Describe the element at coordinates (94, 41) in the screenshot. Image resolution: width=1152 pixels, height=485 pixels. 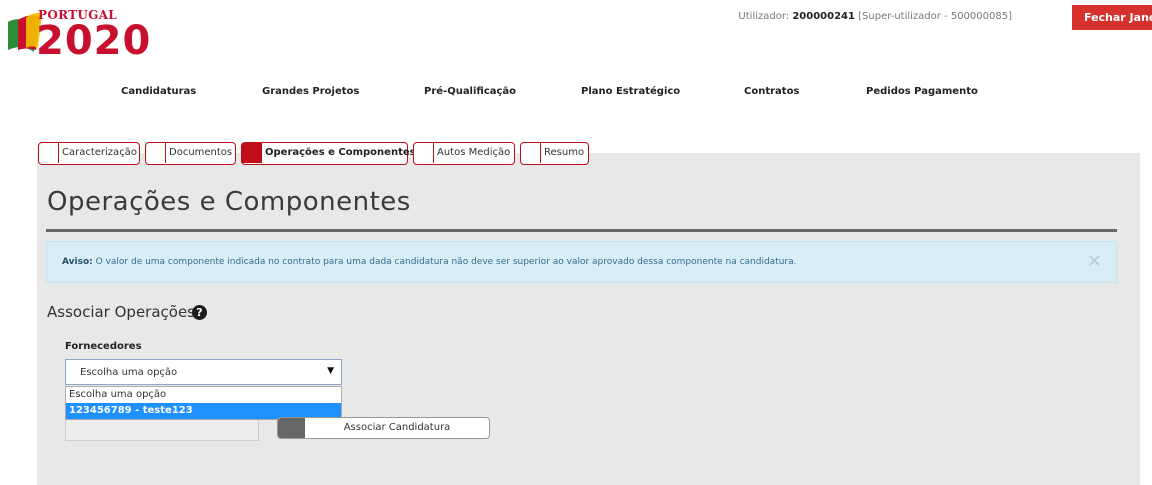
I see `logo-year-text: 2020` at that location.